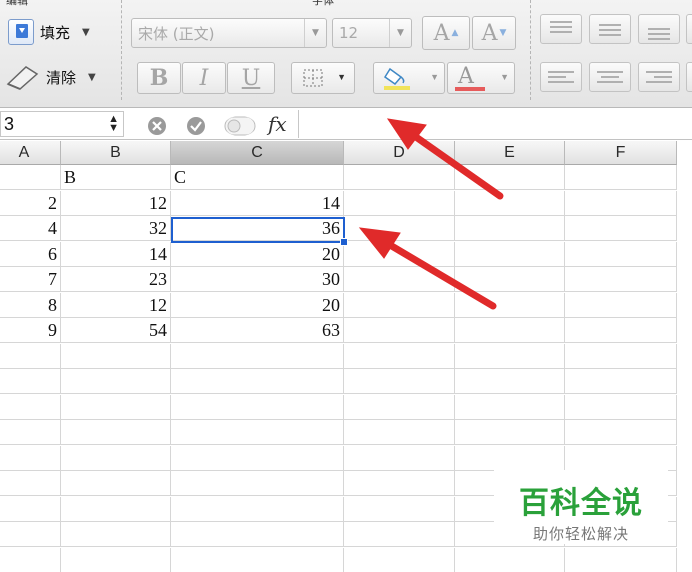 The height and width of the screenshot is (572, 692). I want to click on borders-button: ▼, so click(323, 78).